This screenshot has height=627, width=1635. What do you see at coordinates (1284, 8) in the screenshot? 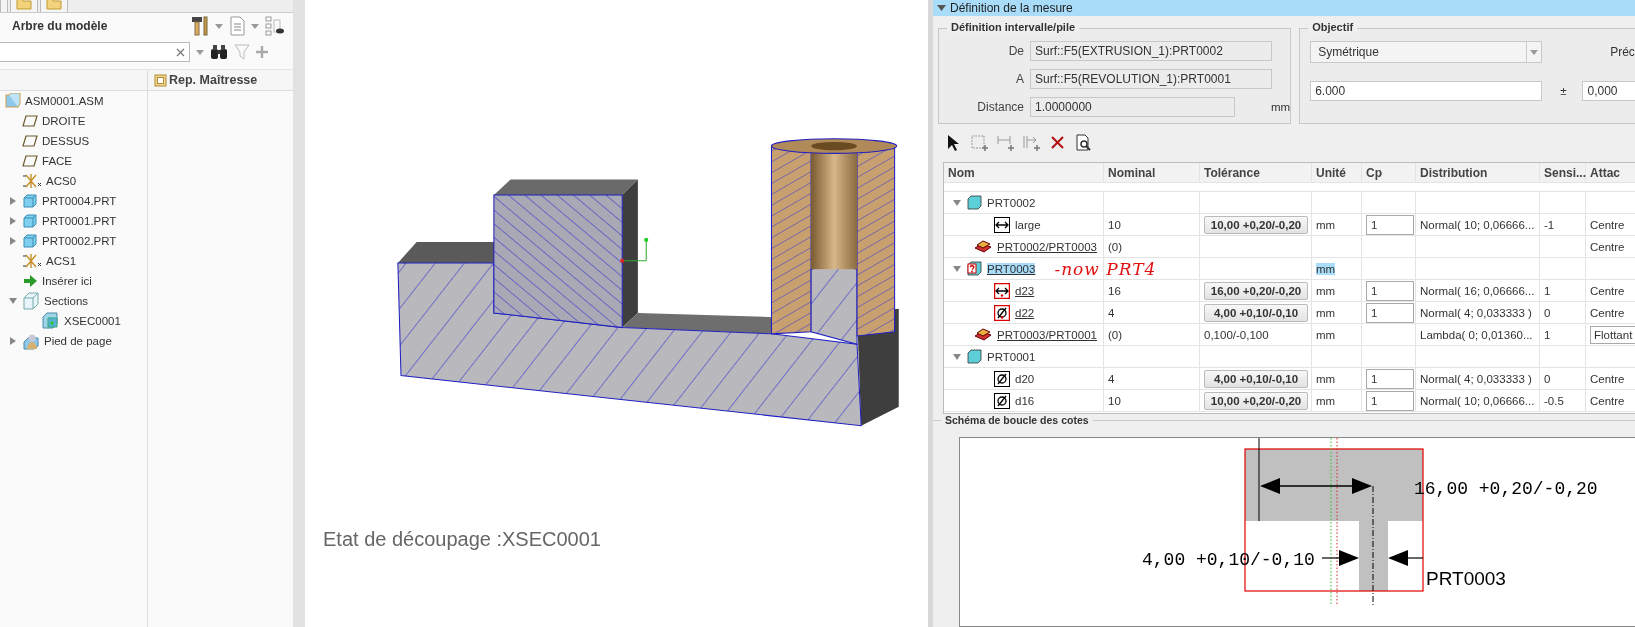
I see `section-header: Définition de la mesure` at bounding box center [1284, 8].